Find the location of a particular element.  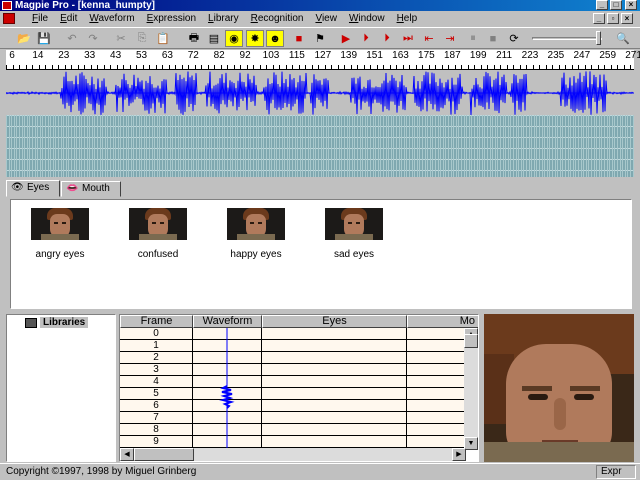

vertical-scrollbar: ▲ ▼ is located at coordinates (471, 389).